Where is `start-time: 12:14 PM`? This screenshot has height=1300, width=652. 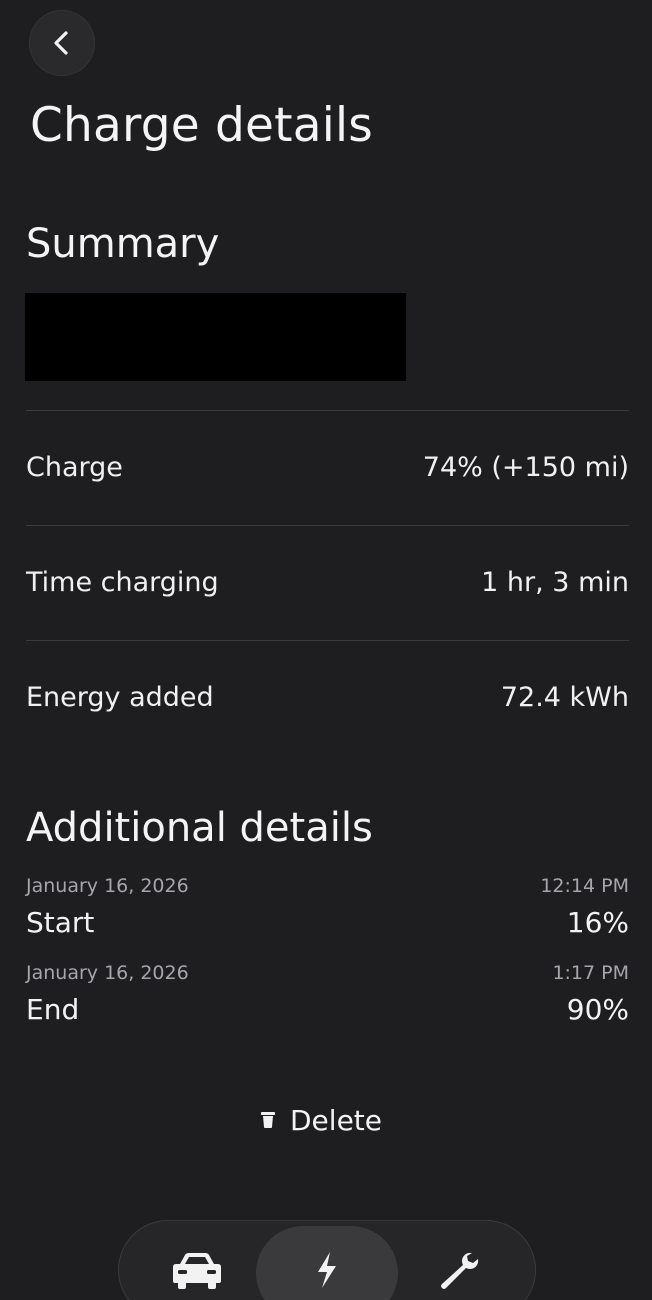 start-time: 12:14 PM is located at coordinates (584, 886).